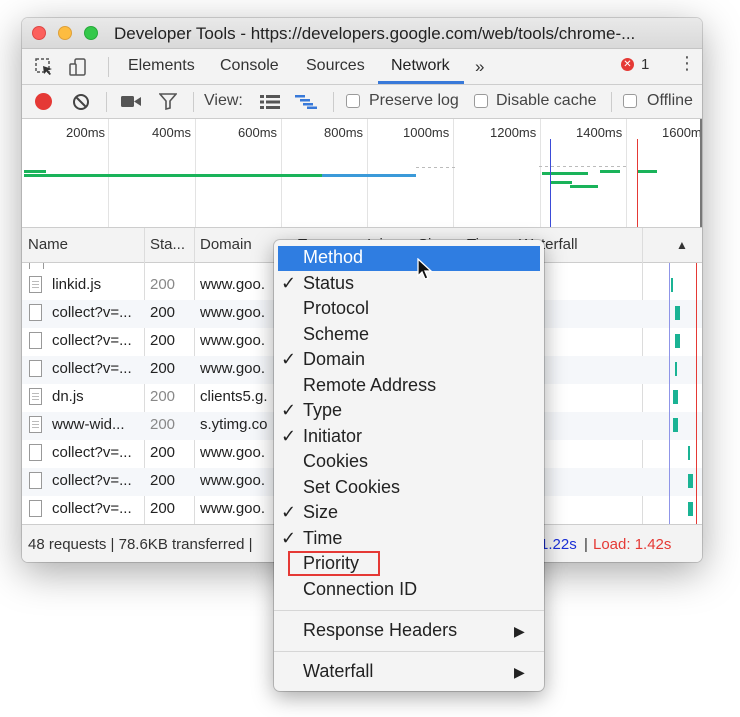  I want to click on close-window-button, so click(39, 33).